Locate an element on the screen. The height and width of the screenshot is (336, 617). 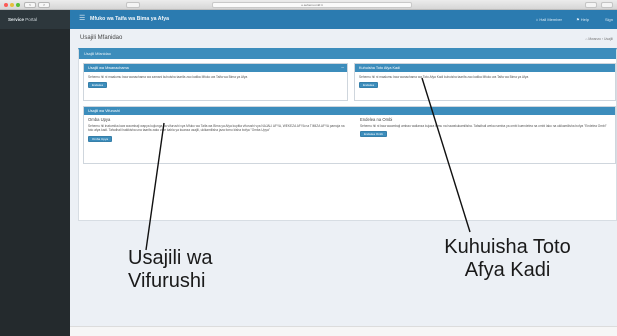
maximize-window-icon is located at coordinates (18, 5).